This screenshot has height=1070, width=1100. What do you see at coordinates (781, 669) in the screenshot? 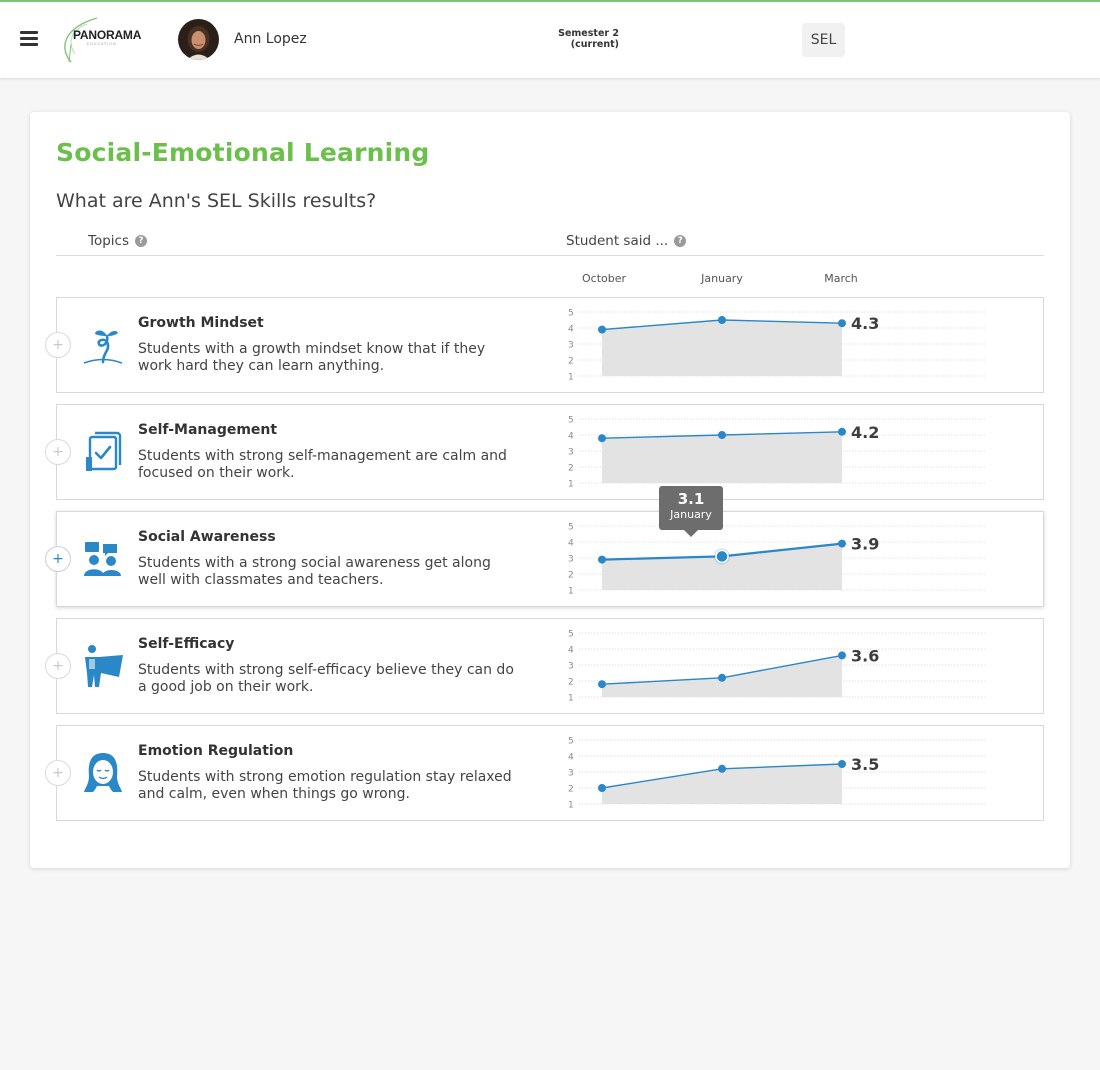
I see `trend-chart: 1 2 3 4 5 3.6` at bounding box center [781, 669].